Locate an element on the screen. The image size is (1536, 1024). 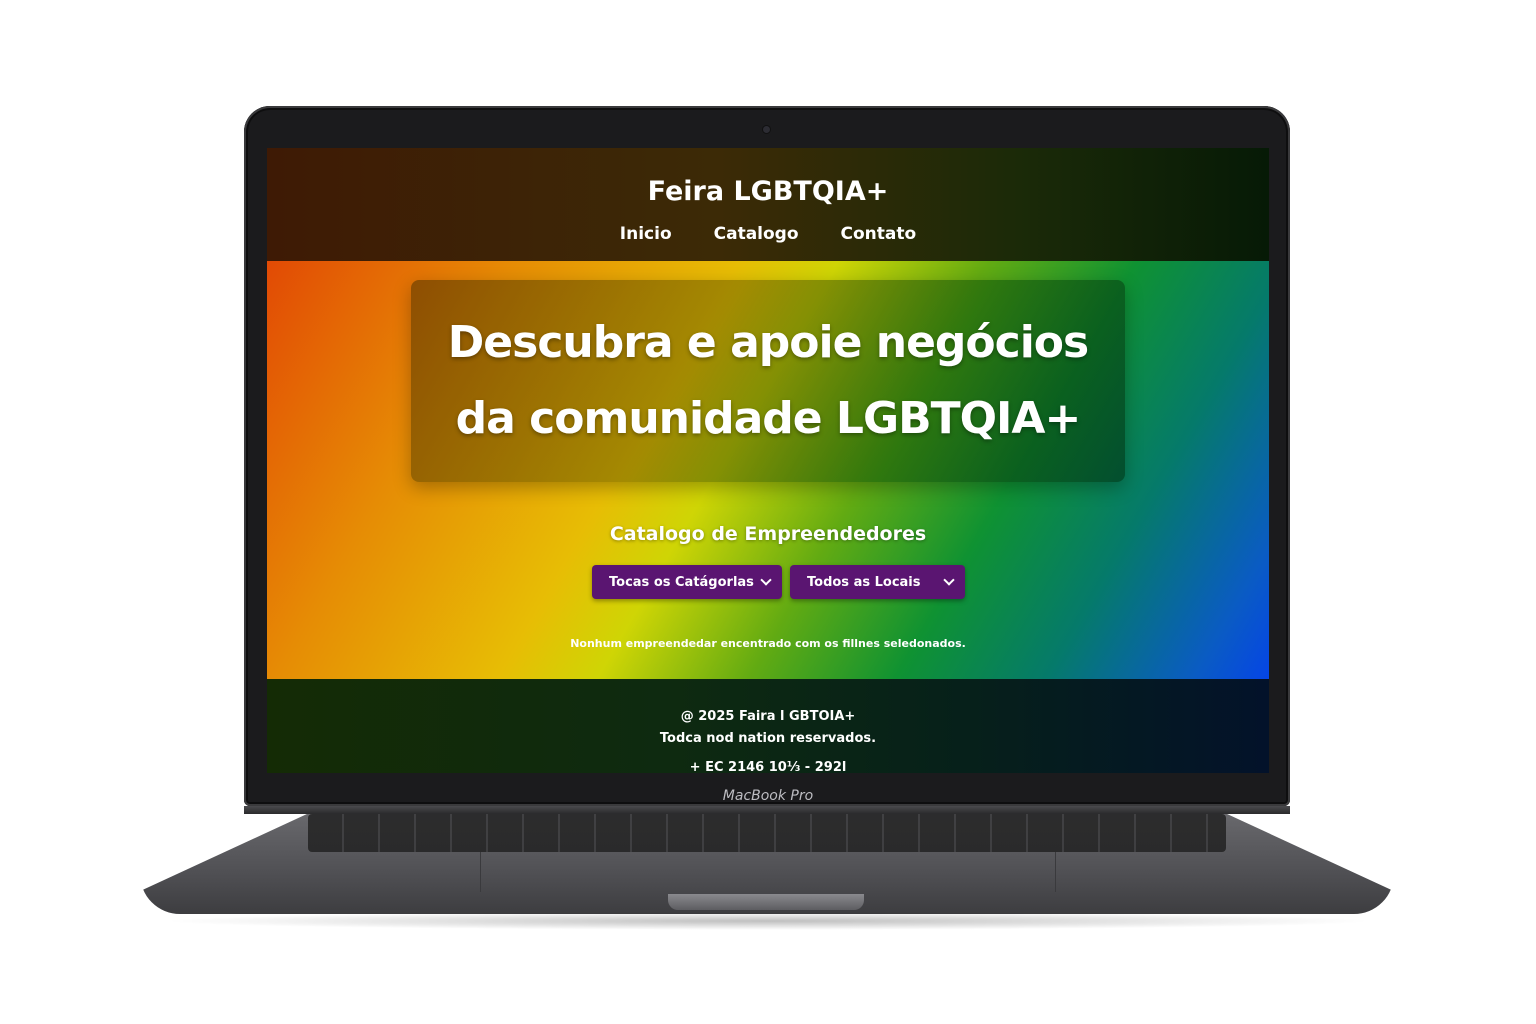
location-select: Todos as Locais is located at coordinates (877, 582).